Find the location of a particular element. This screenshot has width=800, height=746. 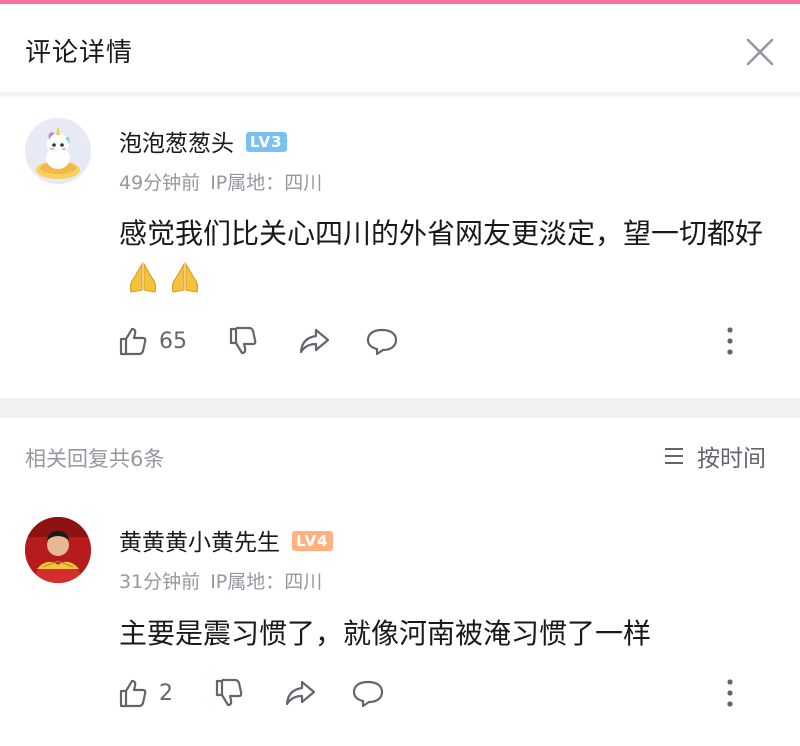

comment-text: 感觉我们比关心四川的外省网友更淡定，望一切都好 is located at coordinates (444, 257).